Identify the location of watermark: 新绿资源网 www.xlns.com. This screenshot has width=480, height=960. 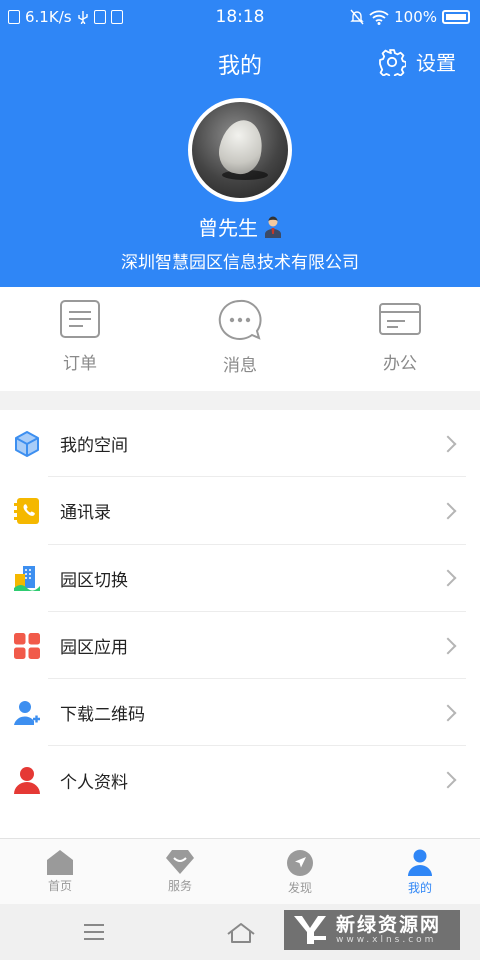
(372, 930).